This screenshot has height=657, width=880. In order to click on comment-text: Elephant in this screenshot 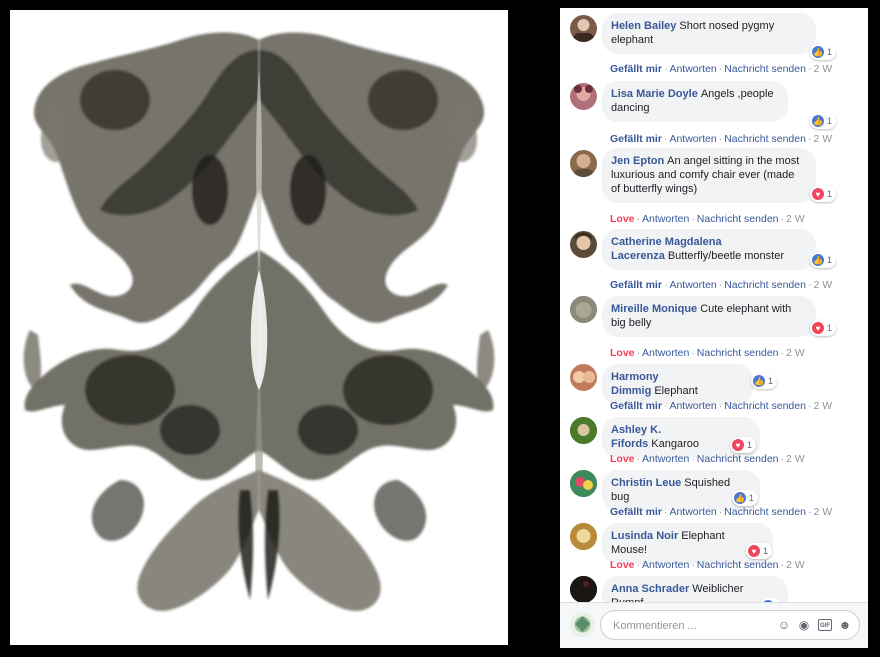, I will do `click(676, 391)`.